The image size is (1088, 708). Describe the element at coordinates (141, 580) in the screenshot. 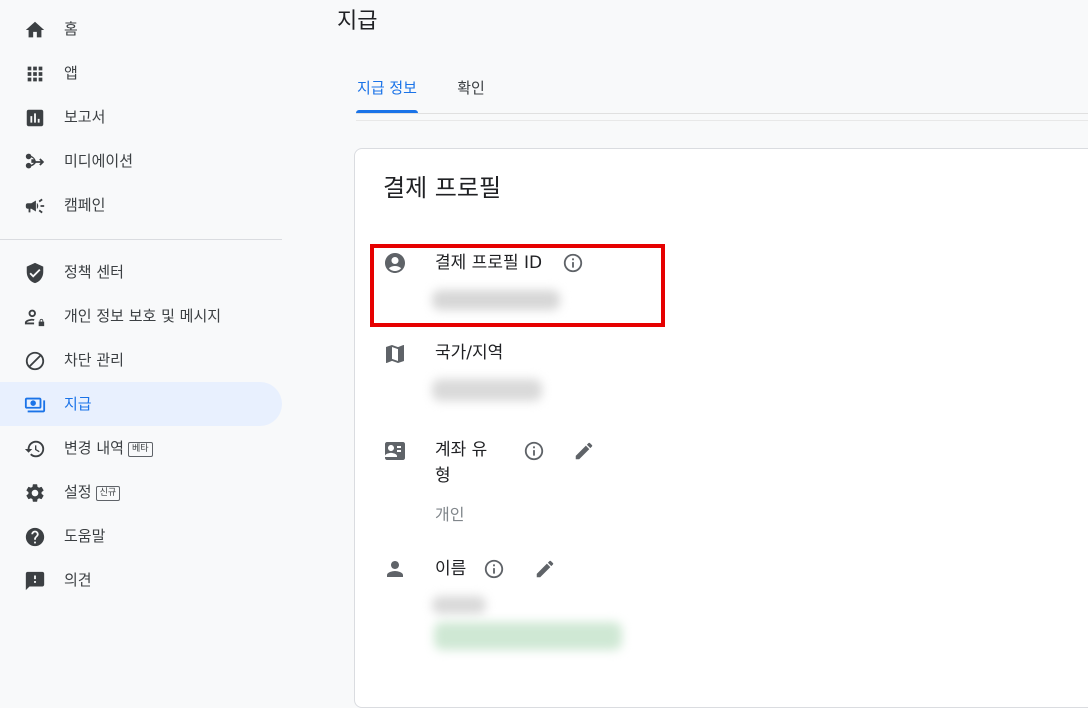

I see `sidebar-item-feedback: 의견` at that location.